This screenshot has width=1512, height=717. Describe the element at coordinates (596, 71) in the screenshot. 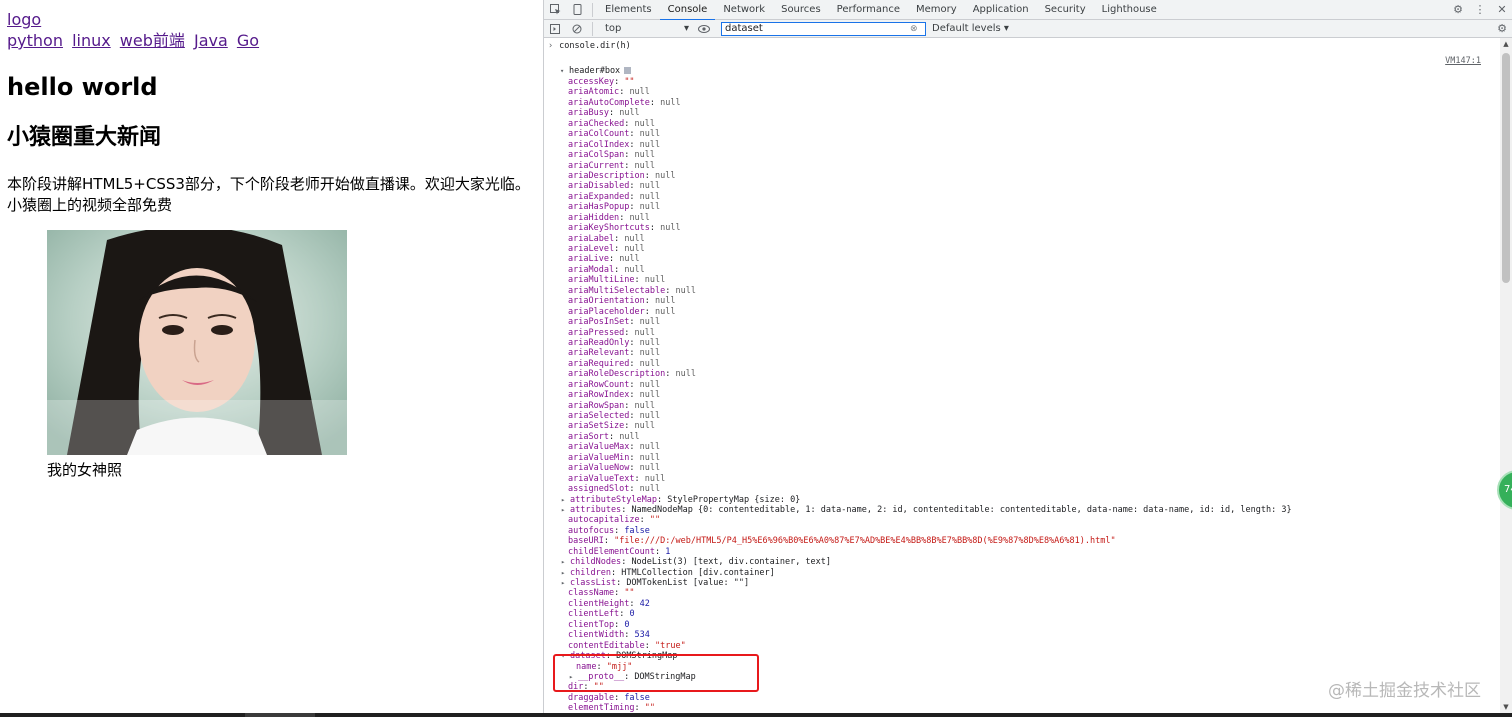

I see `object-header: ▾ header#box` at that location.